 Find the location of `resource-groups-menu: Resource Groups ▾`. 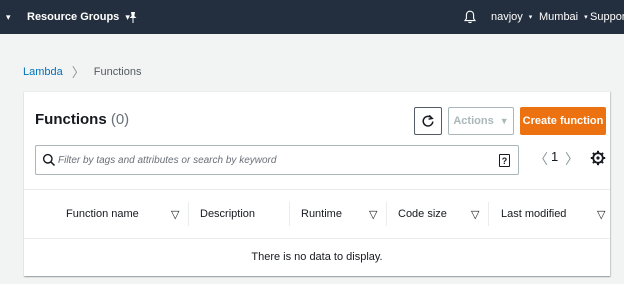

resource-groups-menu: Resource Groups ▾ is located at coordinates (78, 17).